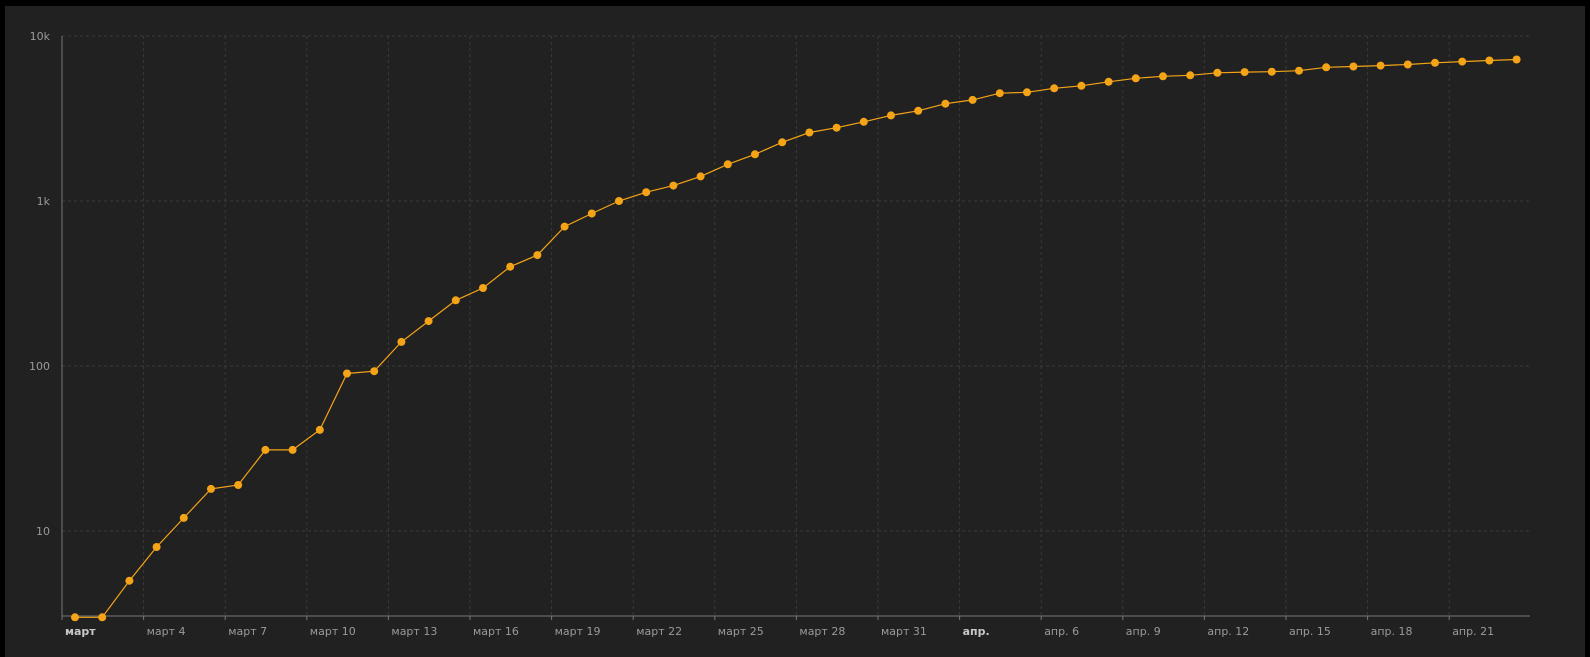  I want to click on y-tick-label: 100, so click(39, 366).